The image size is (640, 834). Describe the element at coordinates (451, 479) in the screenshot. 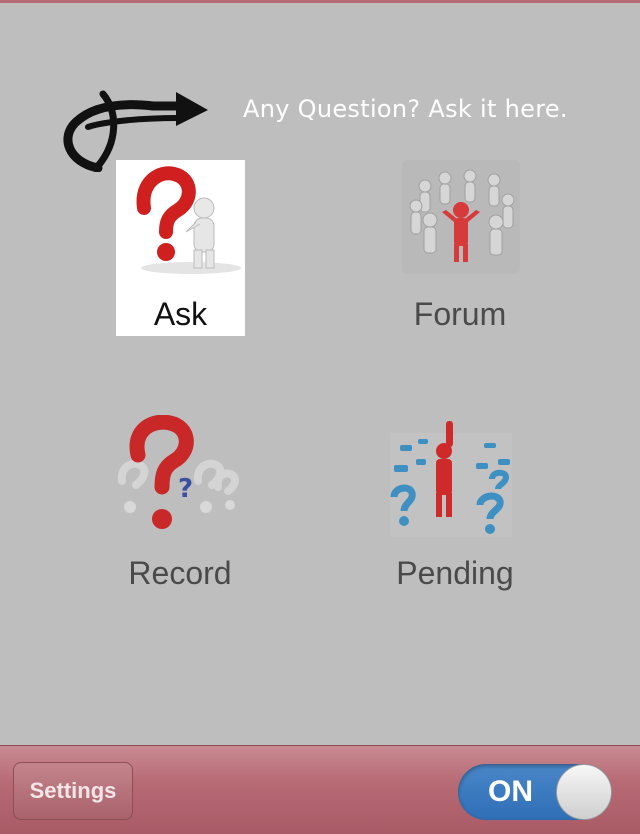

I see `standing-figure-question-marks-icon` at that location.